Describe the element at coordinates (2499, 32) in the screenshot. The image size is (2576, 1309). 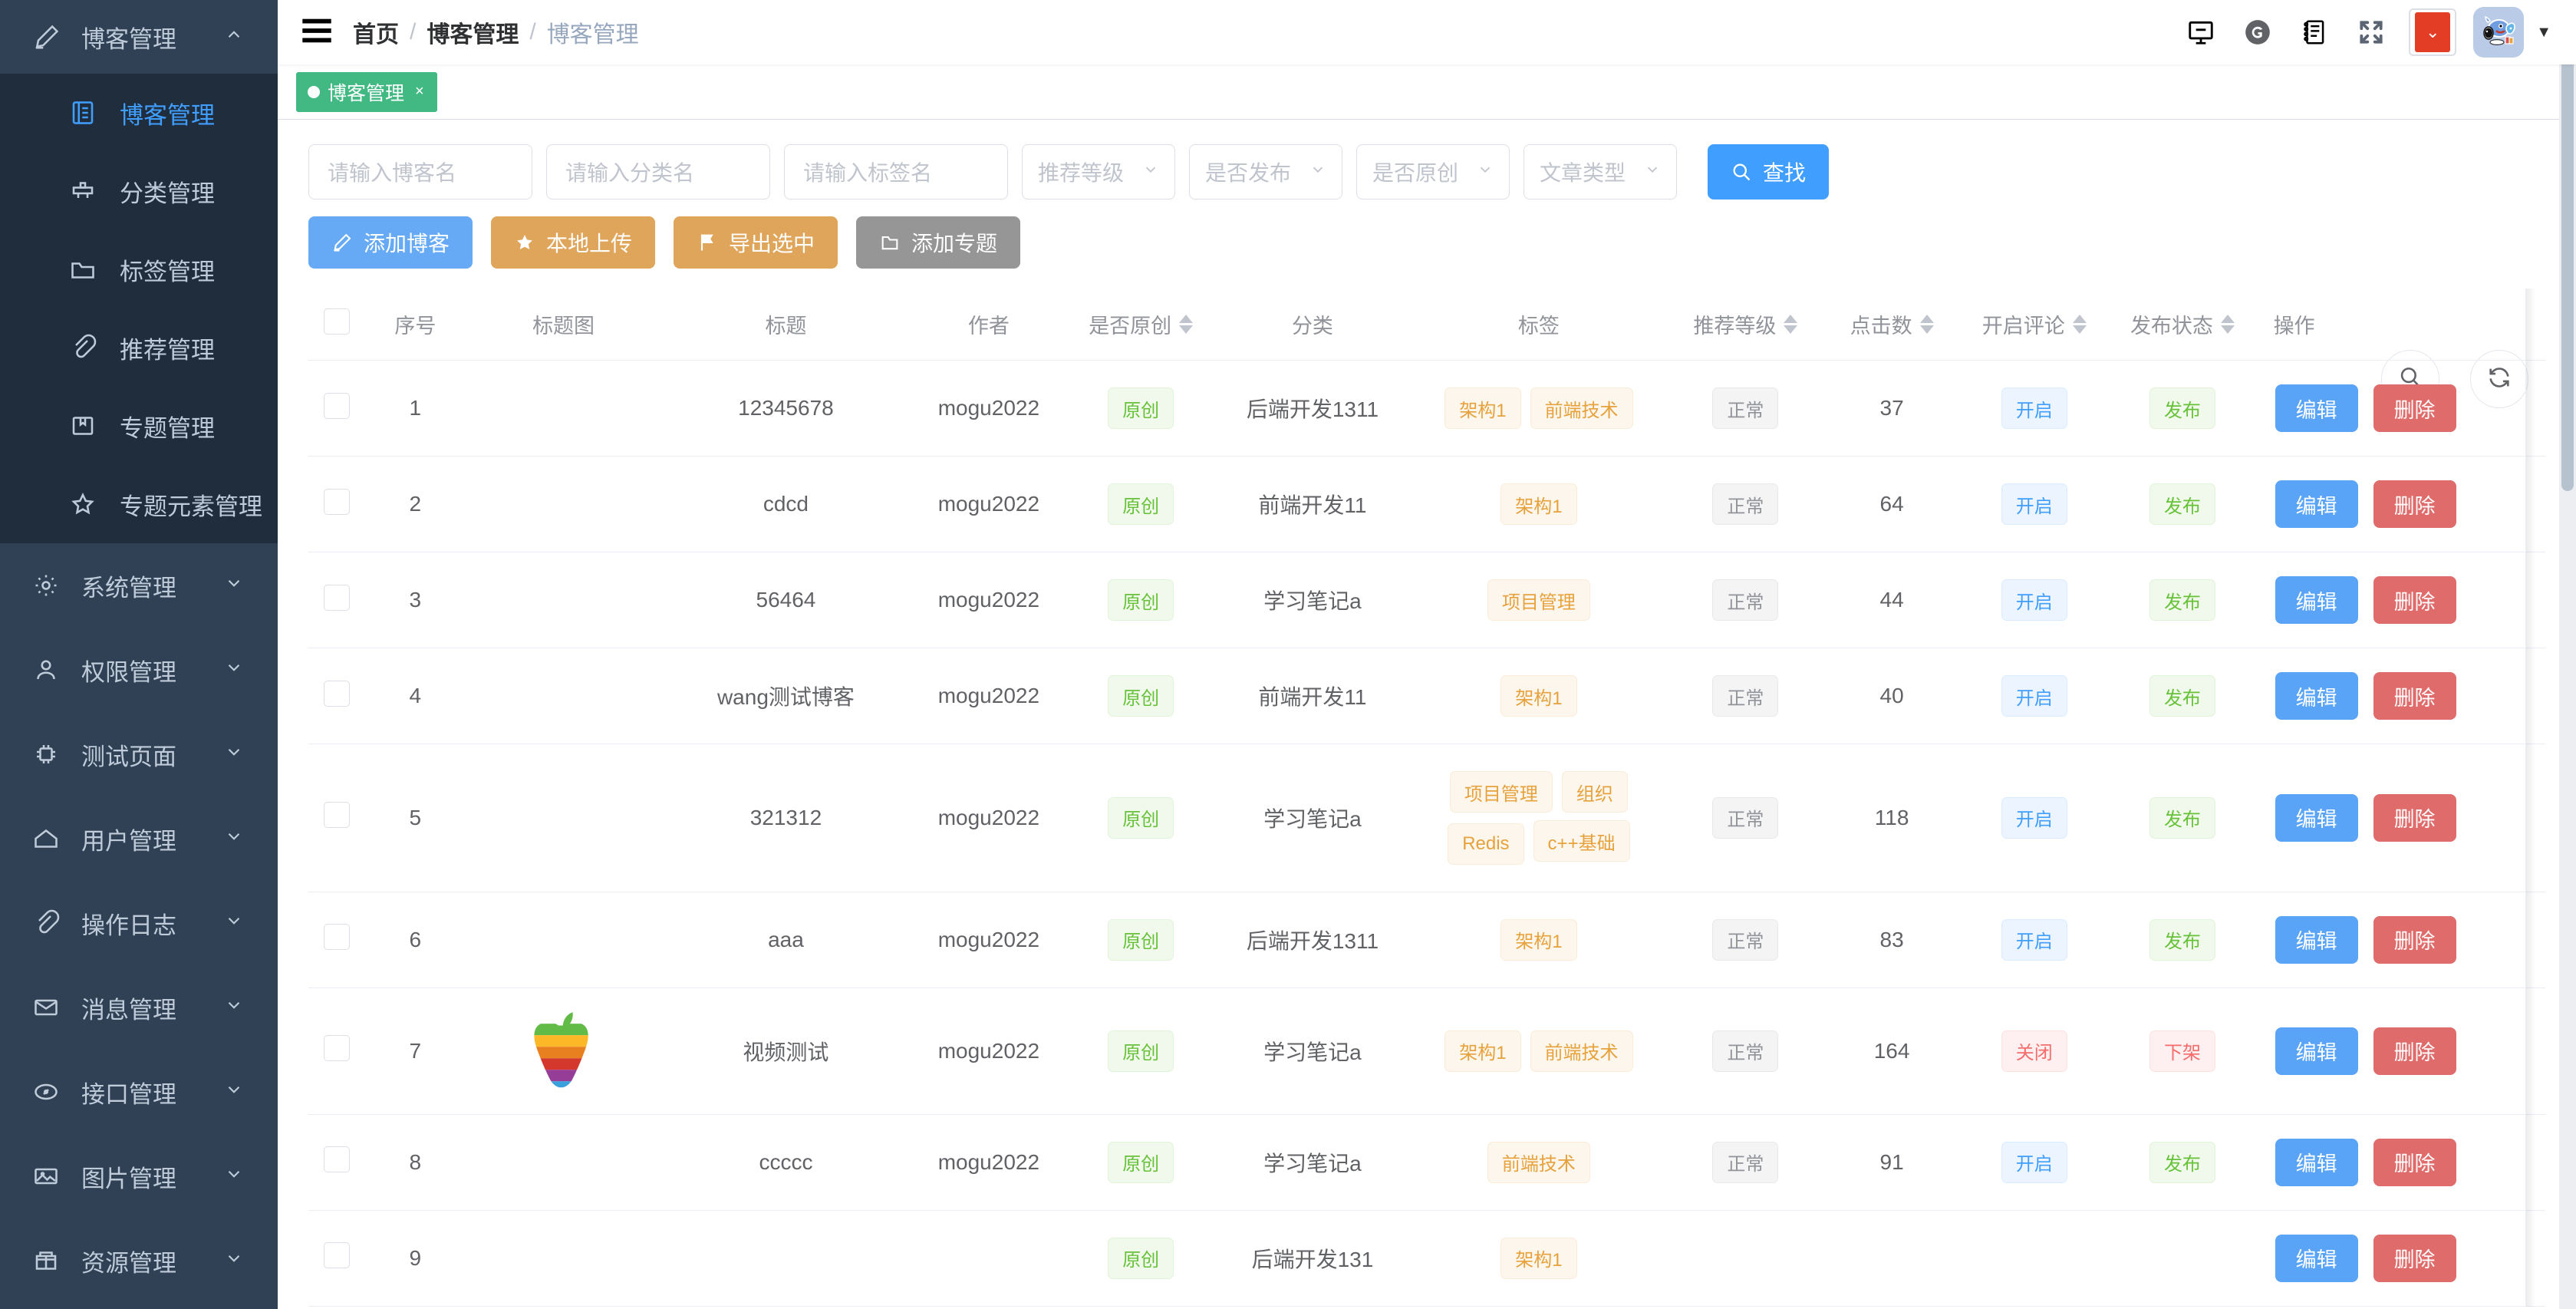
I see `user-avatar` at that location.